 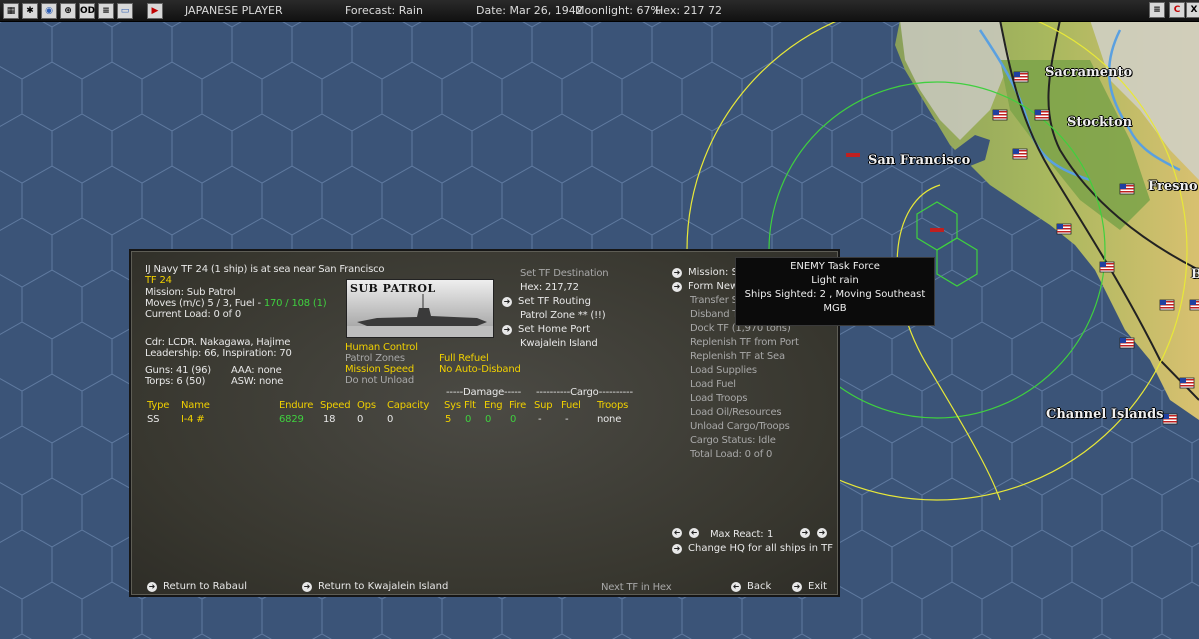 I want to click on cell-speed: 18, so click(x=329, y=419).